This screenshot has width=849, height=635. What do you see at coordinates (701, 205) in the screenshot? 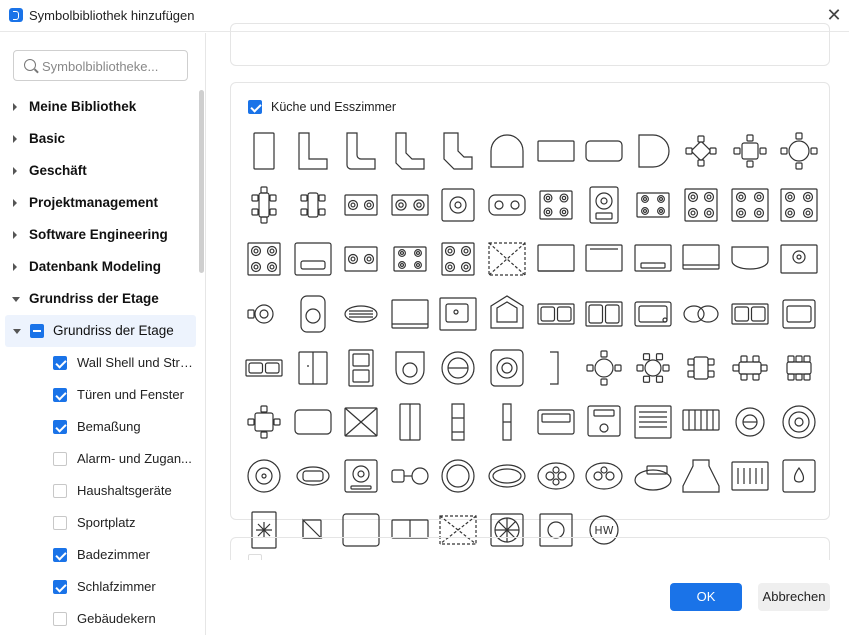
I see `symbol-hob-4-icon` at bounding box center [701, 205].